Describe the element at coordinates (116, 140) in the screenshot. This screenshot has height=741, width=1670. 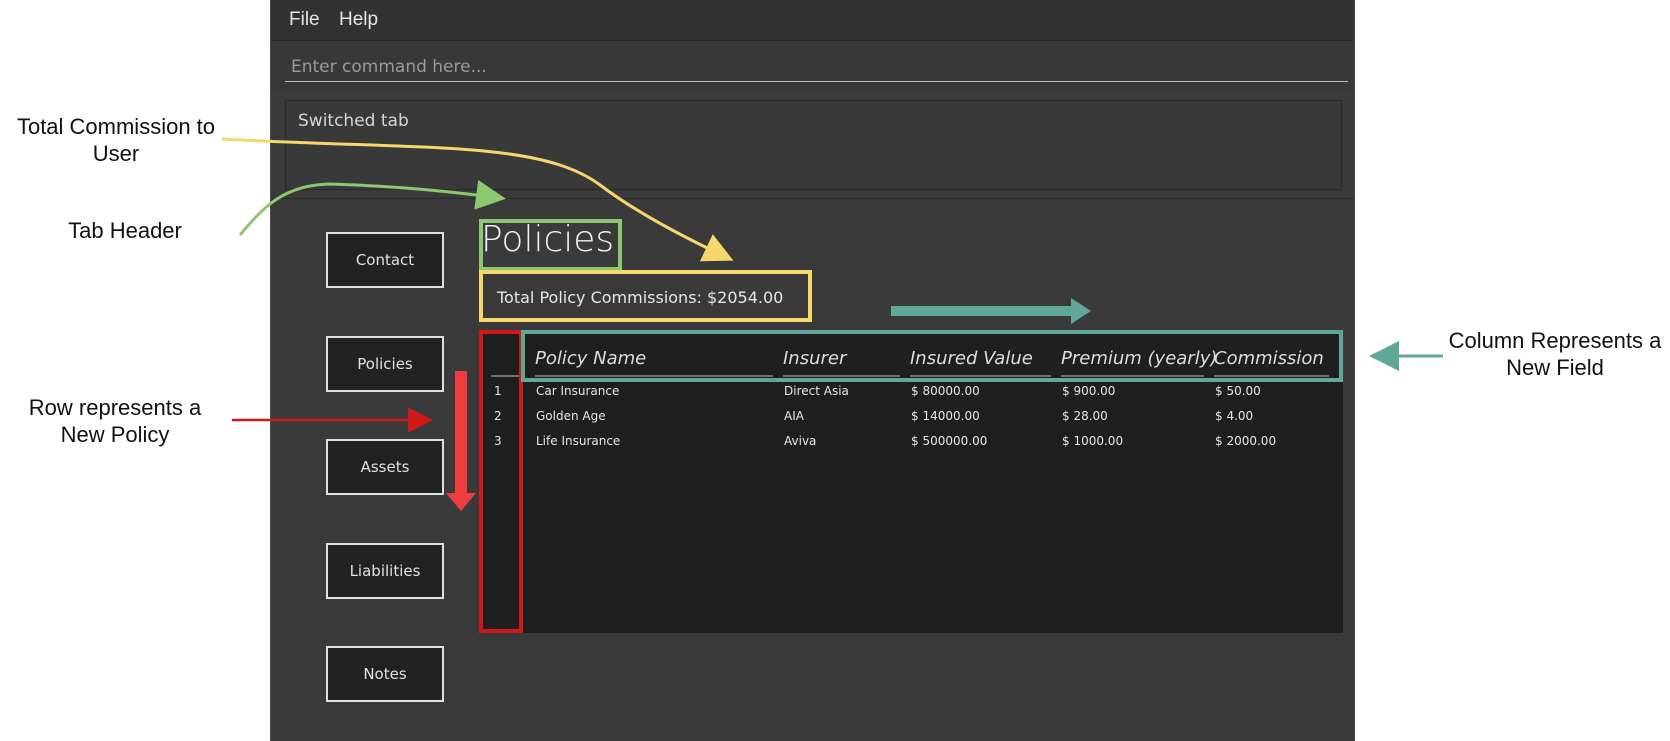
I see `total-commission-annotation: Total Commission to User` at that location.